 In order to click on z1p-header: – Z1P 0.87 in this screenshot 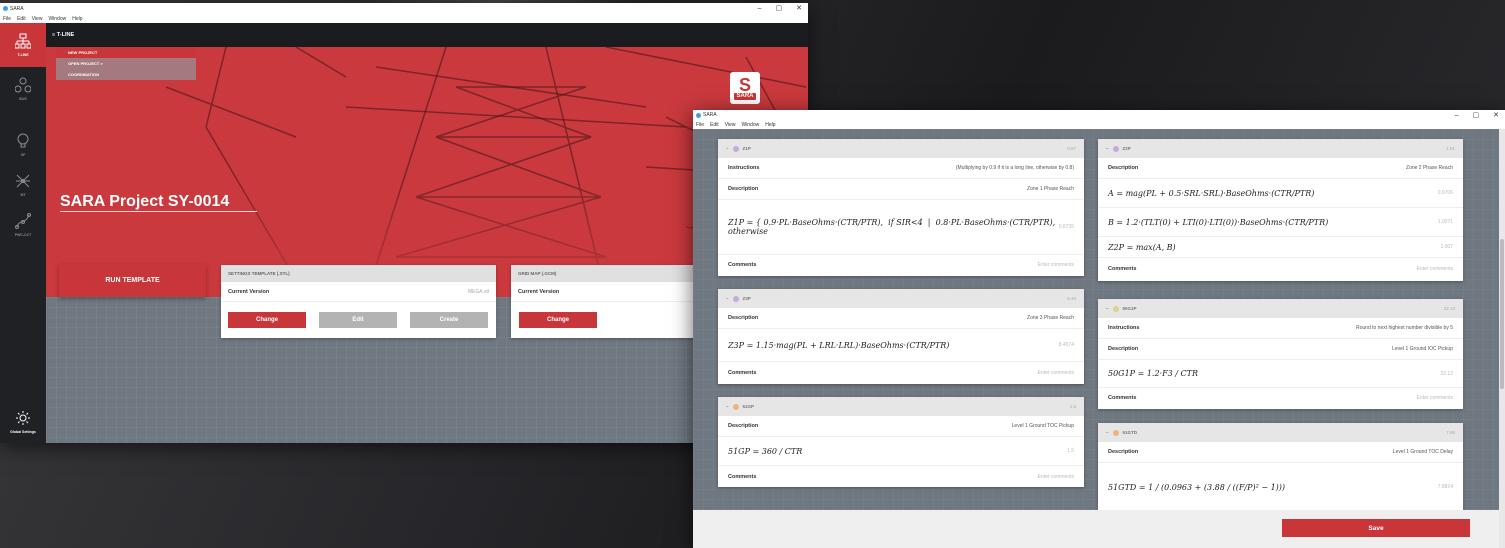, I will do `click(901, 148)`.